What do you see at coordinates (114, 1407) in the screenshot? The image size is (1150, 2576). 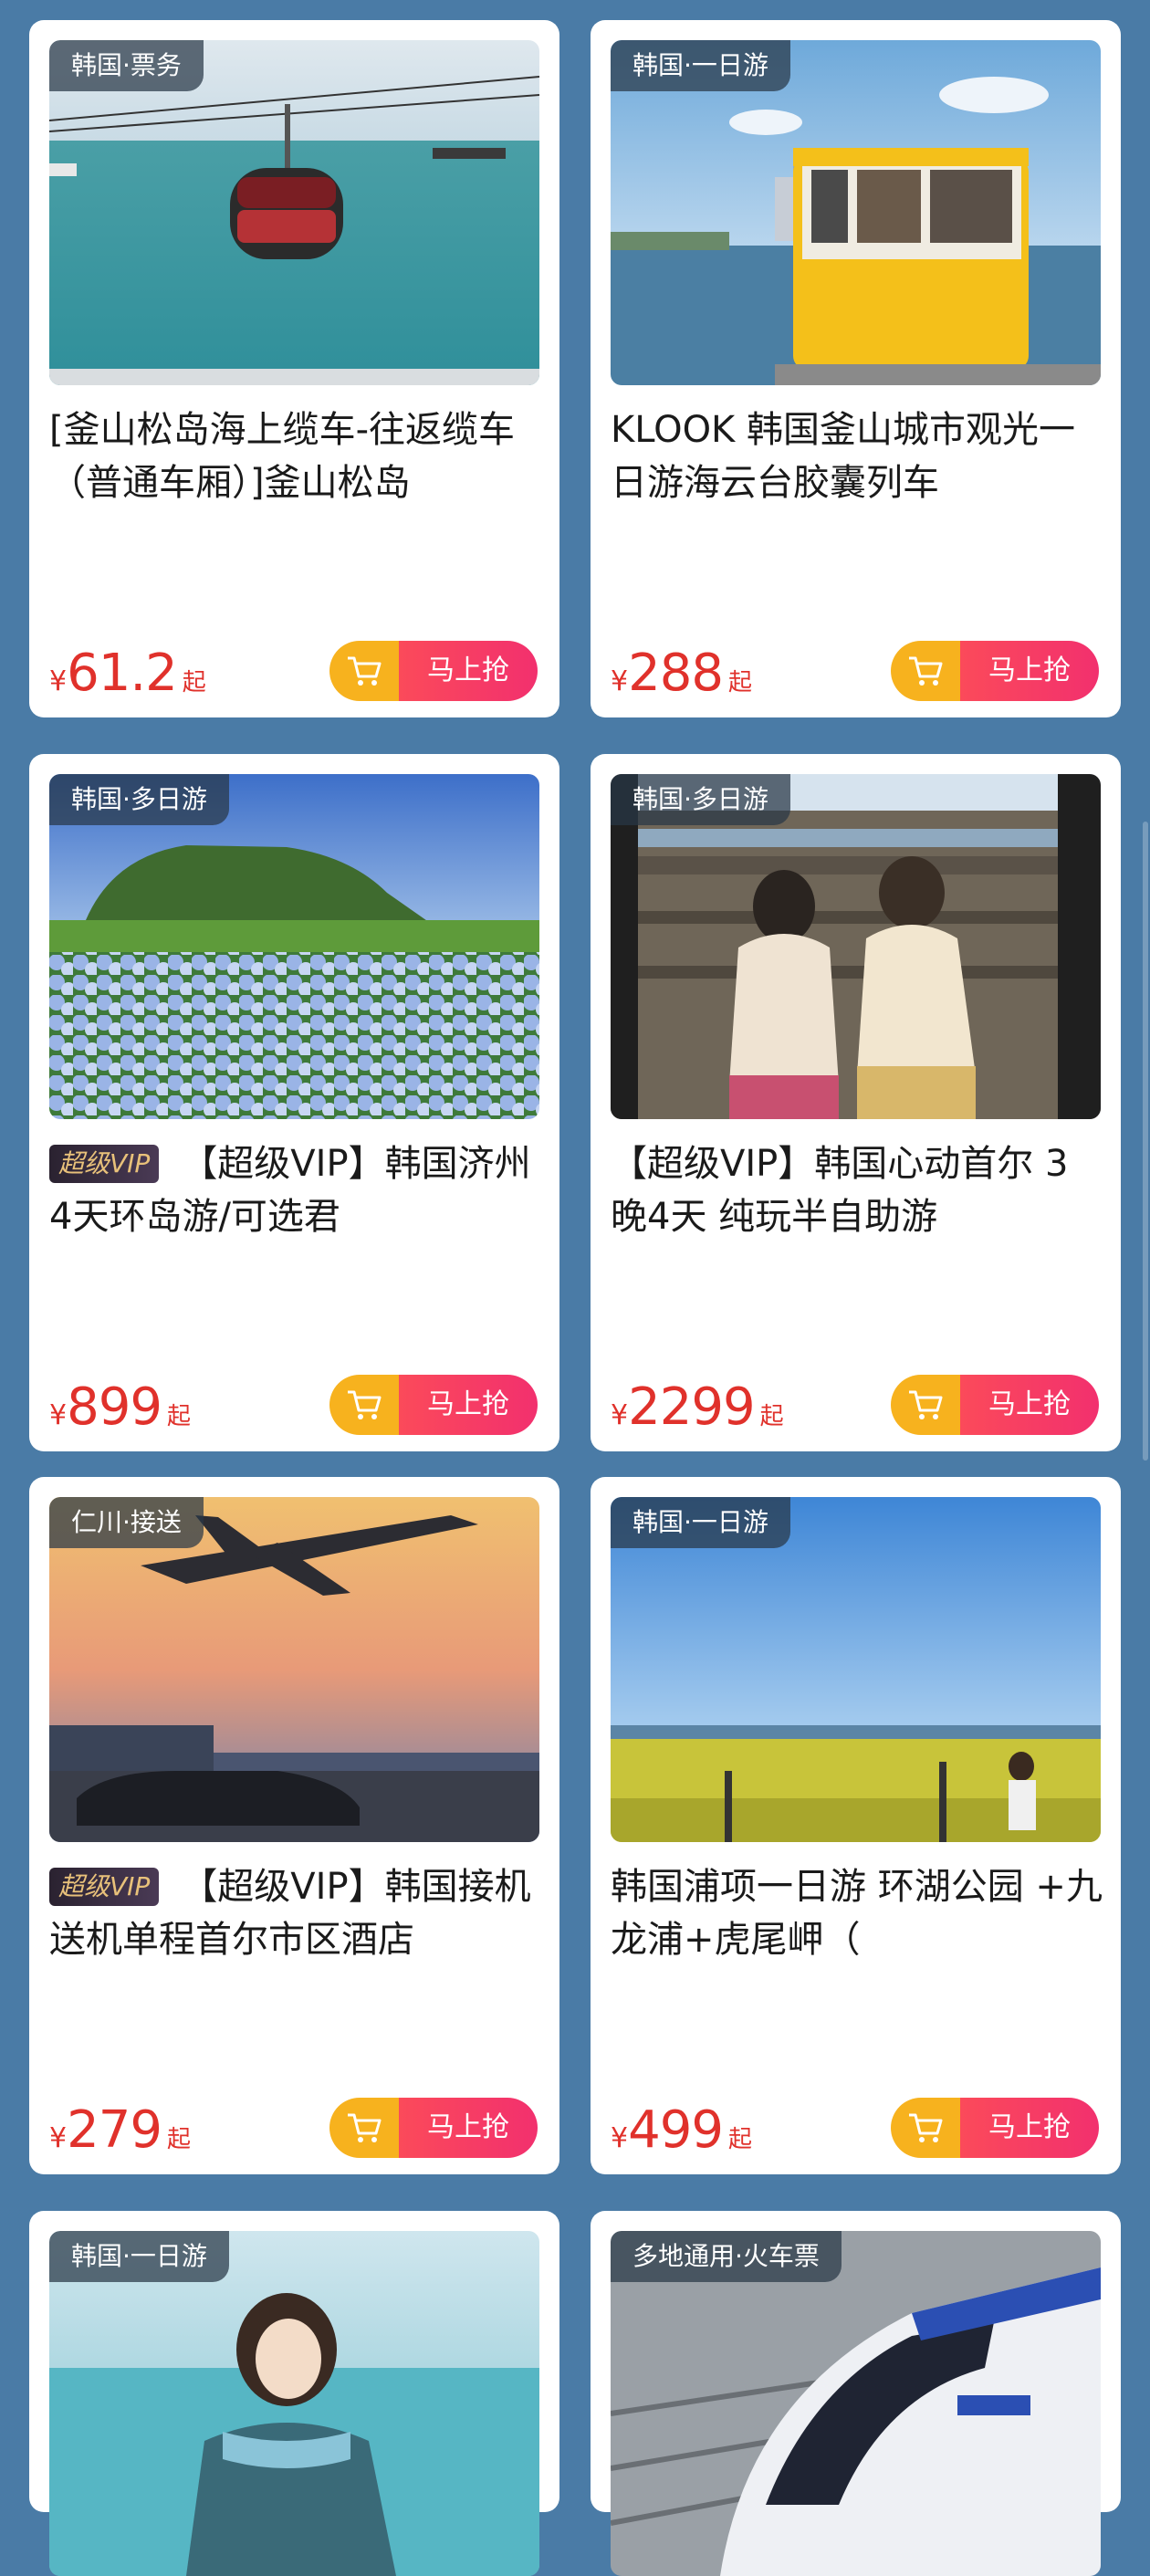 I see `price-value: 899` at bounding box center [114, 1407].